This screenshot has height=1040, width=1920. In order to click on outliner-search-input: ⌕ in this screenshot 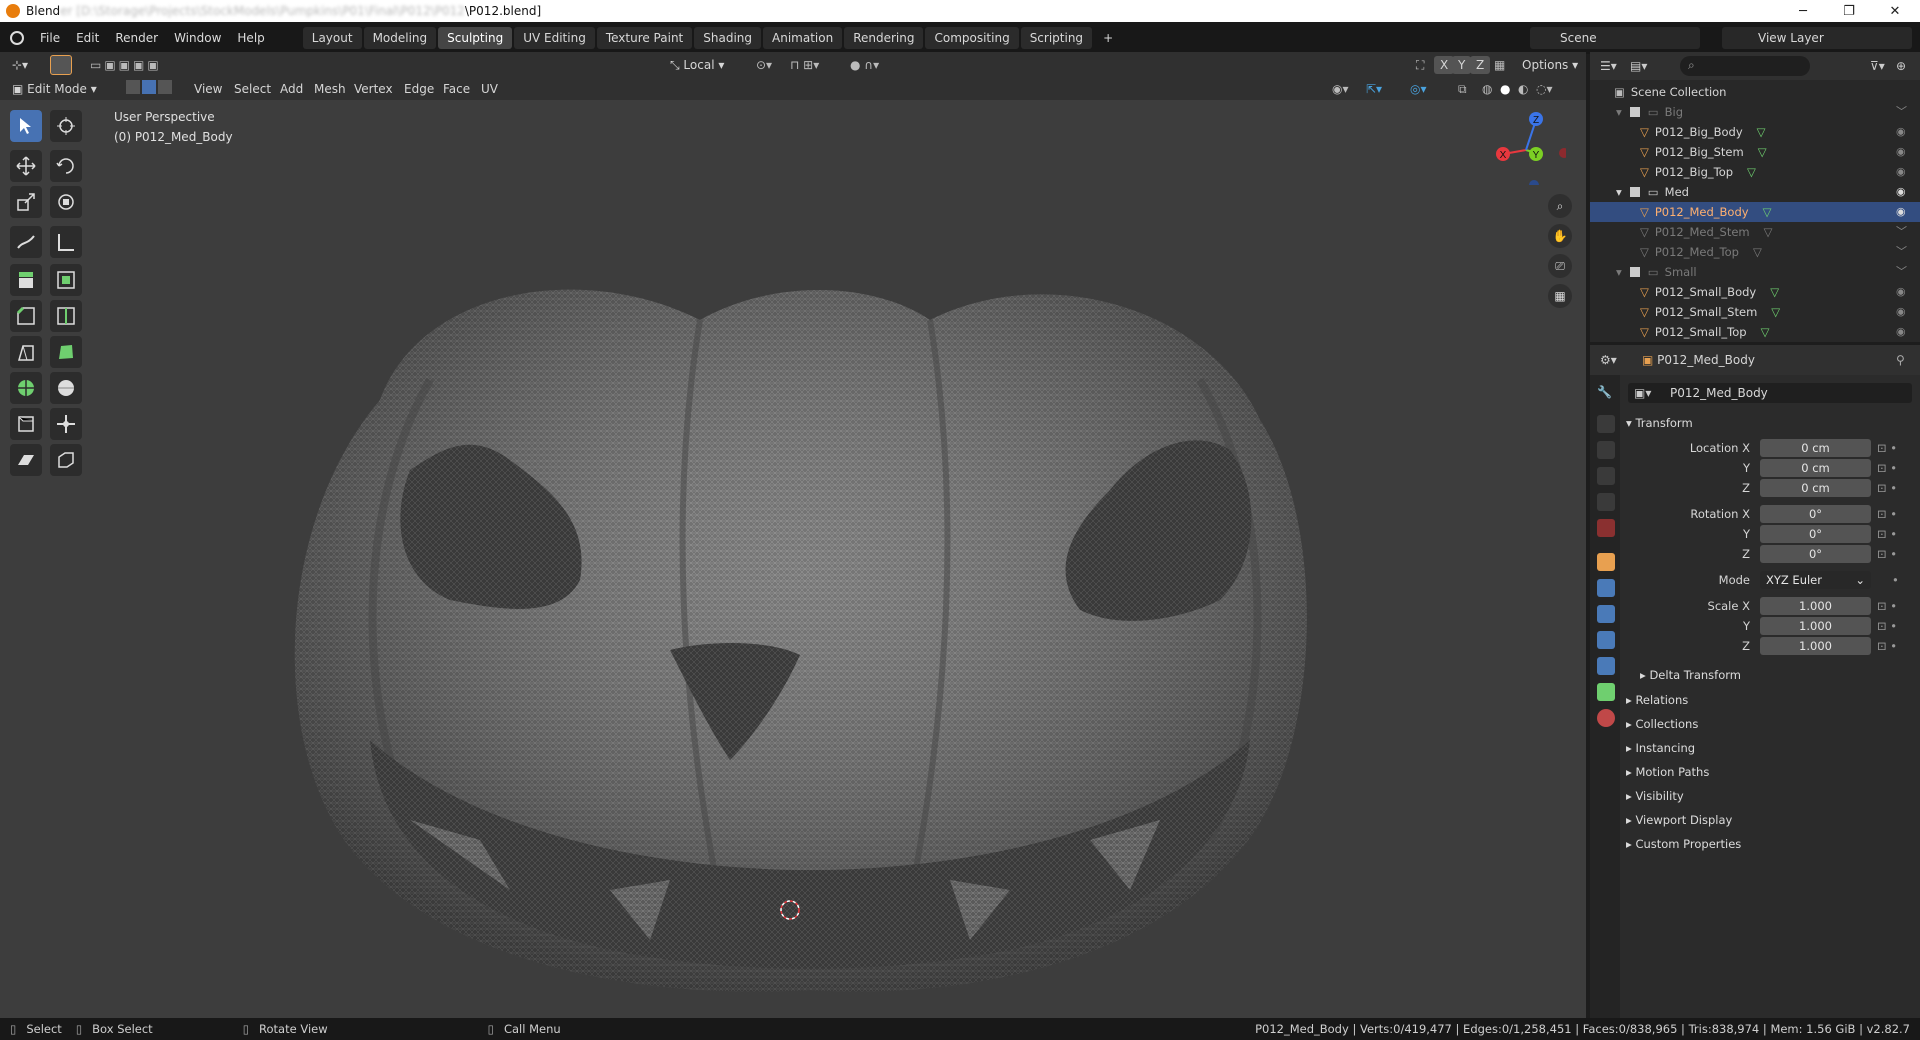, I will do `click(1745, 66)`.